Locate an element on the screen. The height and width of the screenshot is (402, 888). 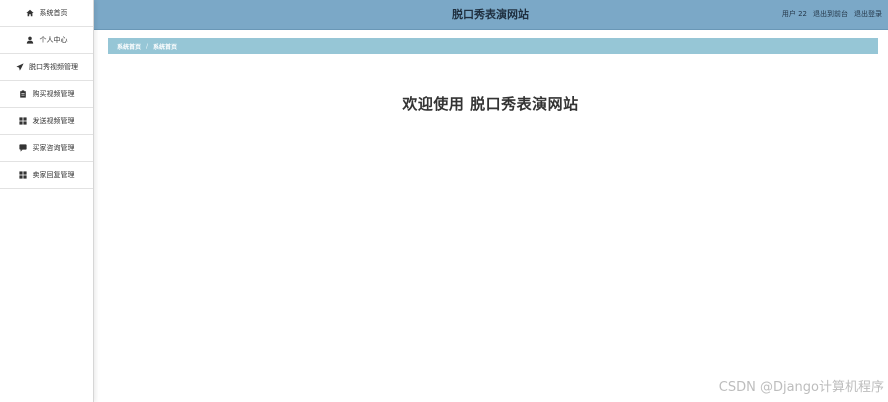
user-icon is located at coordinates (30, 40).